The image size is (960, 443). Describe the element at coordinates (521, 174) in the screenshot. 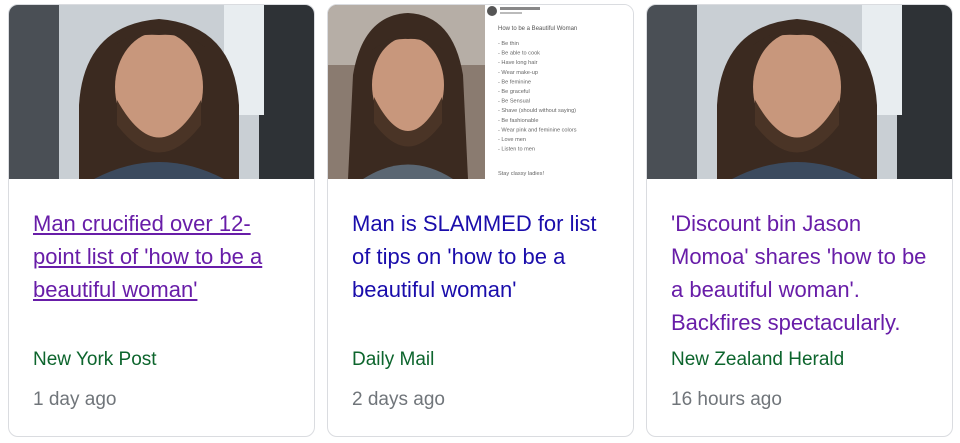

I see `tweet-signoff: Stay classy ladies!` at that location.